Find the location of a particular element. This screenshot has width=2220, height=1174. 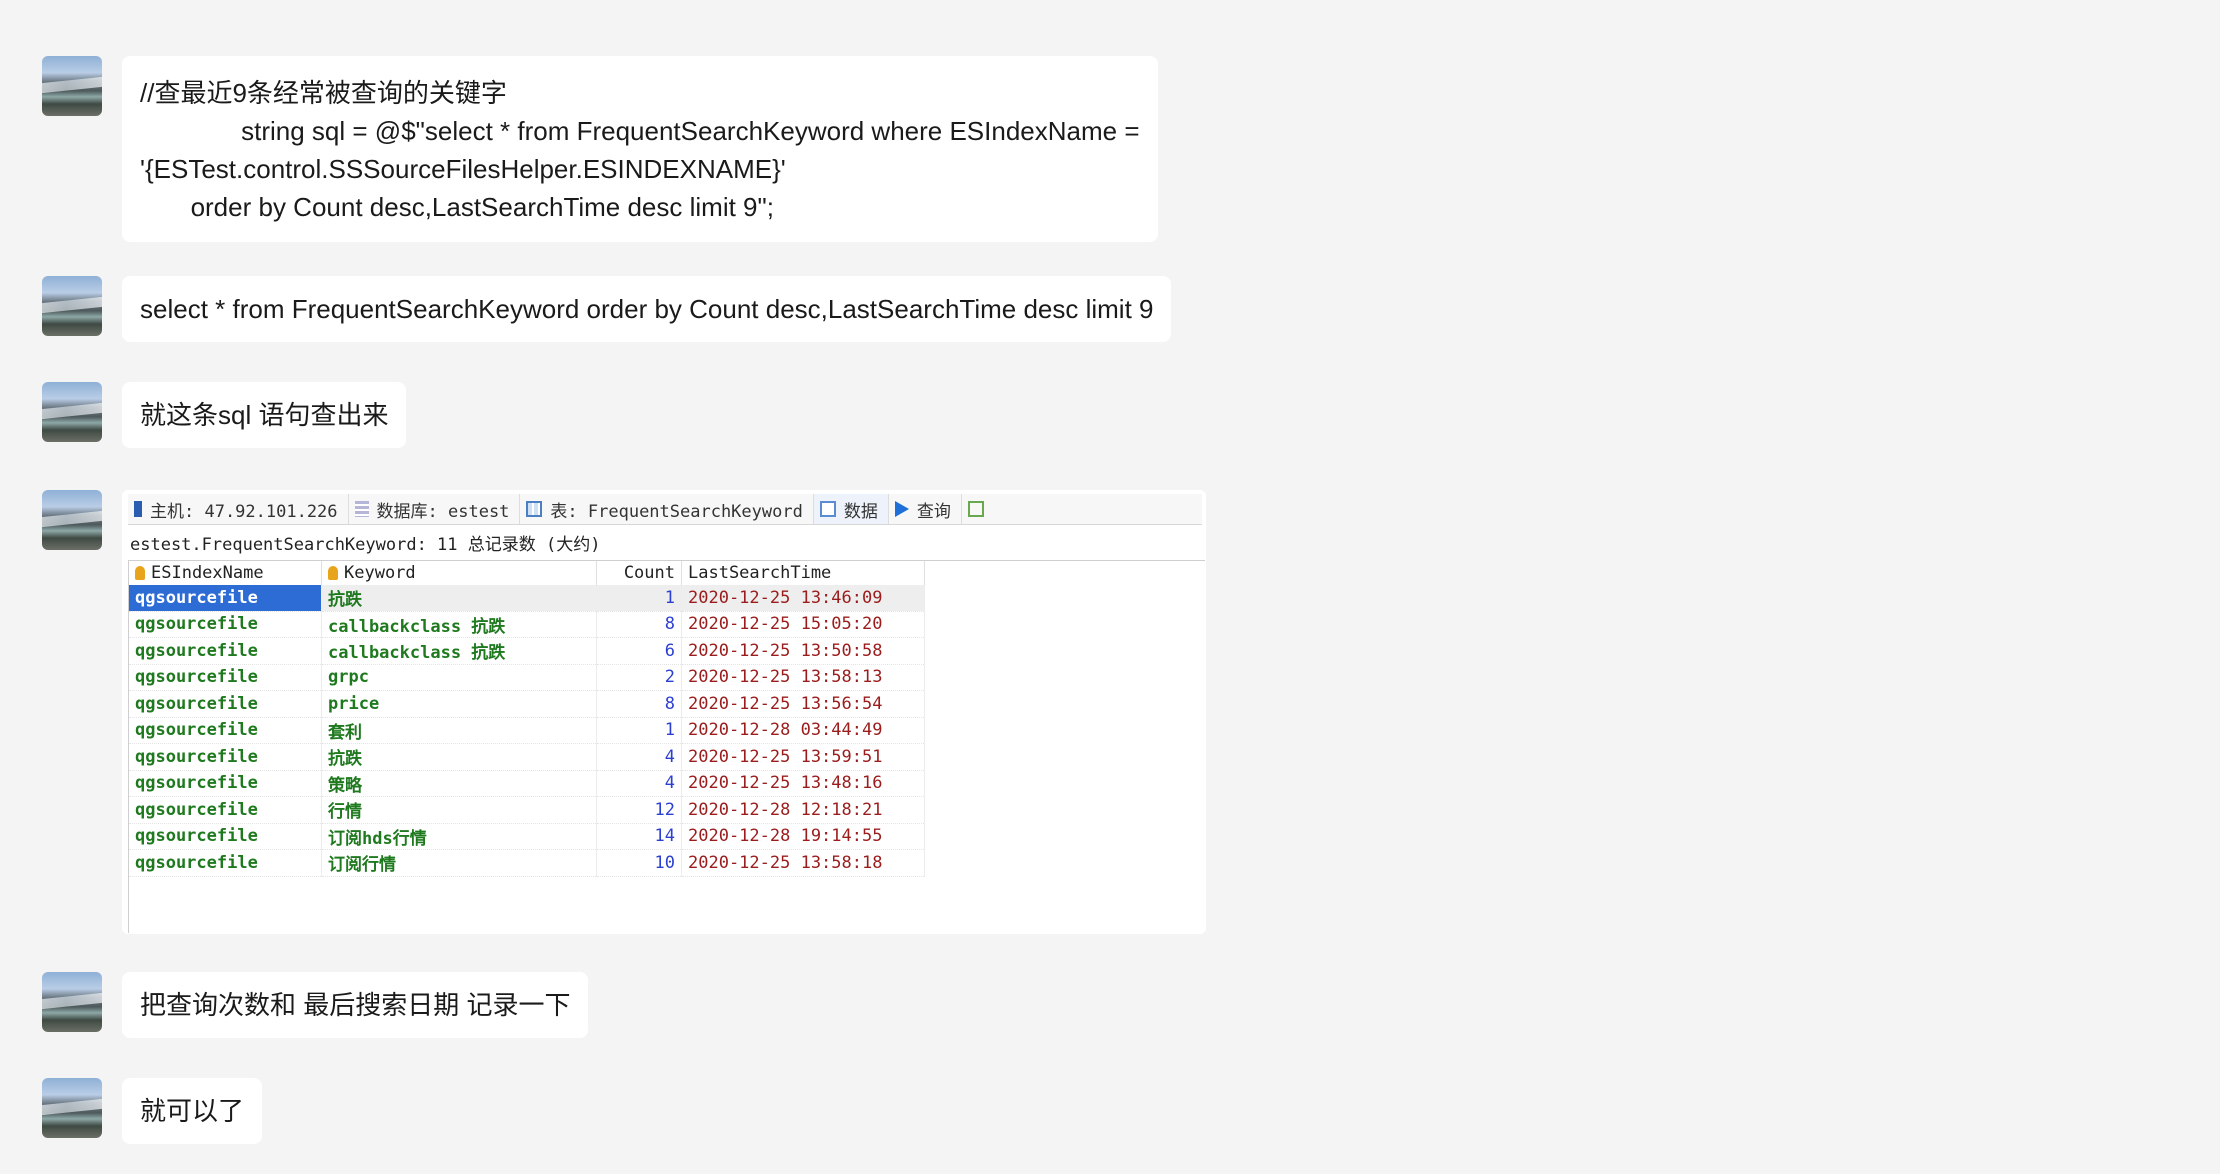

tab-database: 数据库: estest is located at coordinates (435, 509).